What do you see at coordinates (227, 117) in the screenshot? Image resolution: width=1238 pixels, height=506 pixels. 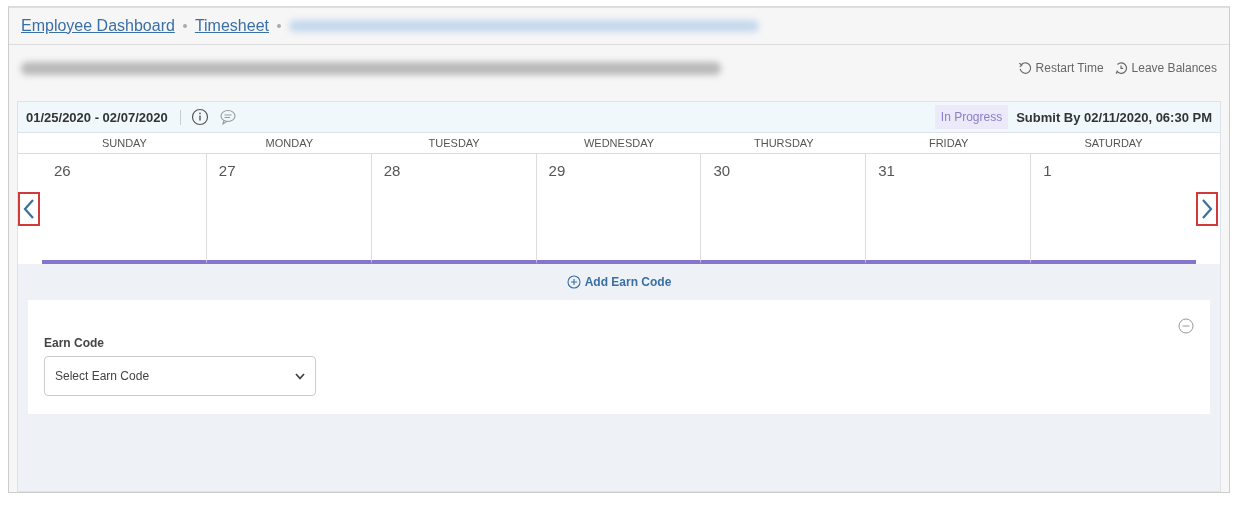 I see `comment-icon` at bounding box center [227, 117].